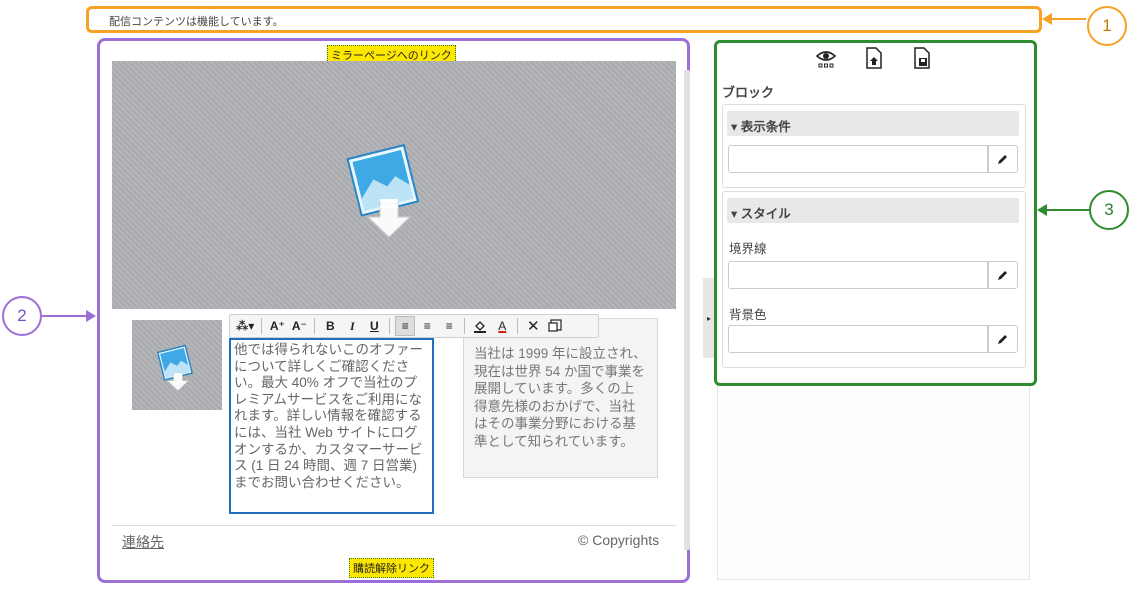 The image size is (1139, 591). What do you see at coordinates (330, 326) in the screenshot?
I see `bold-button: B` at bounding box center [330, 326].